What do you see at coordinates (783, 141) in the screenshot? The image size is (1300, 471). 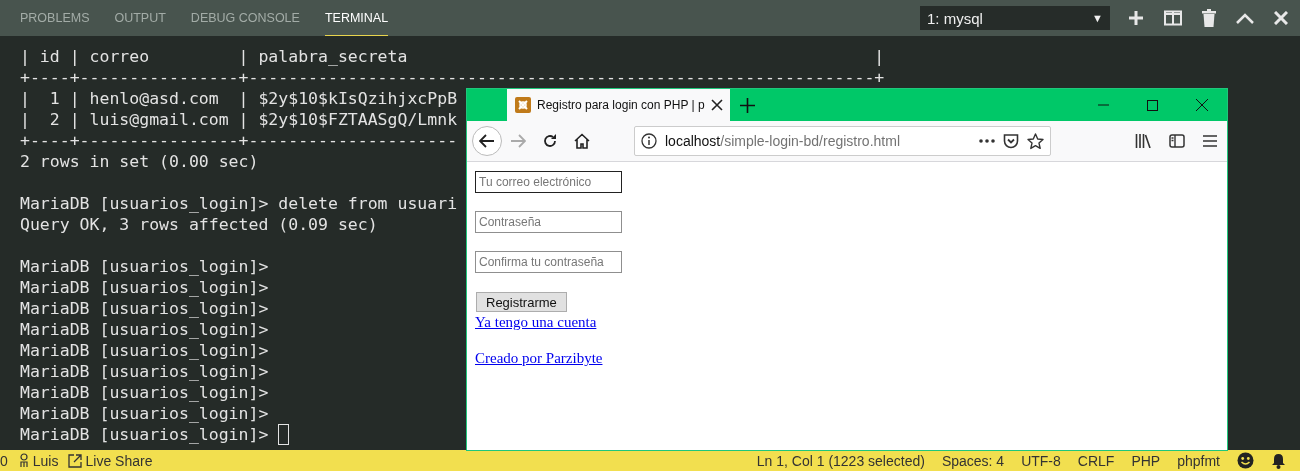 I see `url-text: localhost/simple-login-bd/registro.html` at bounding box center [783, 141].